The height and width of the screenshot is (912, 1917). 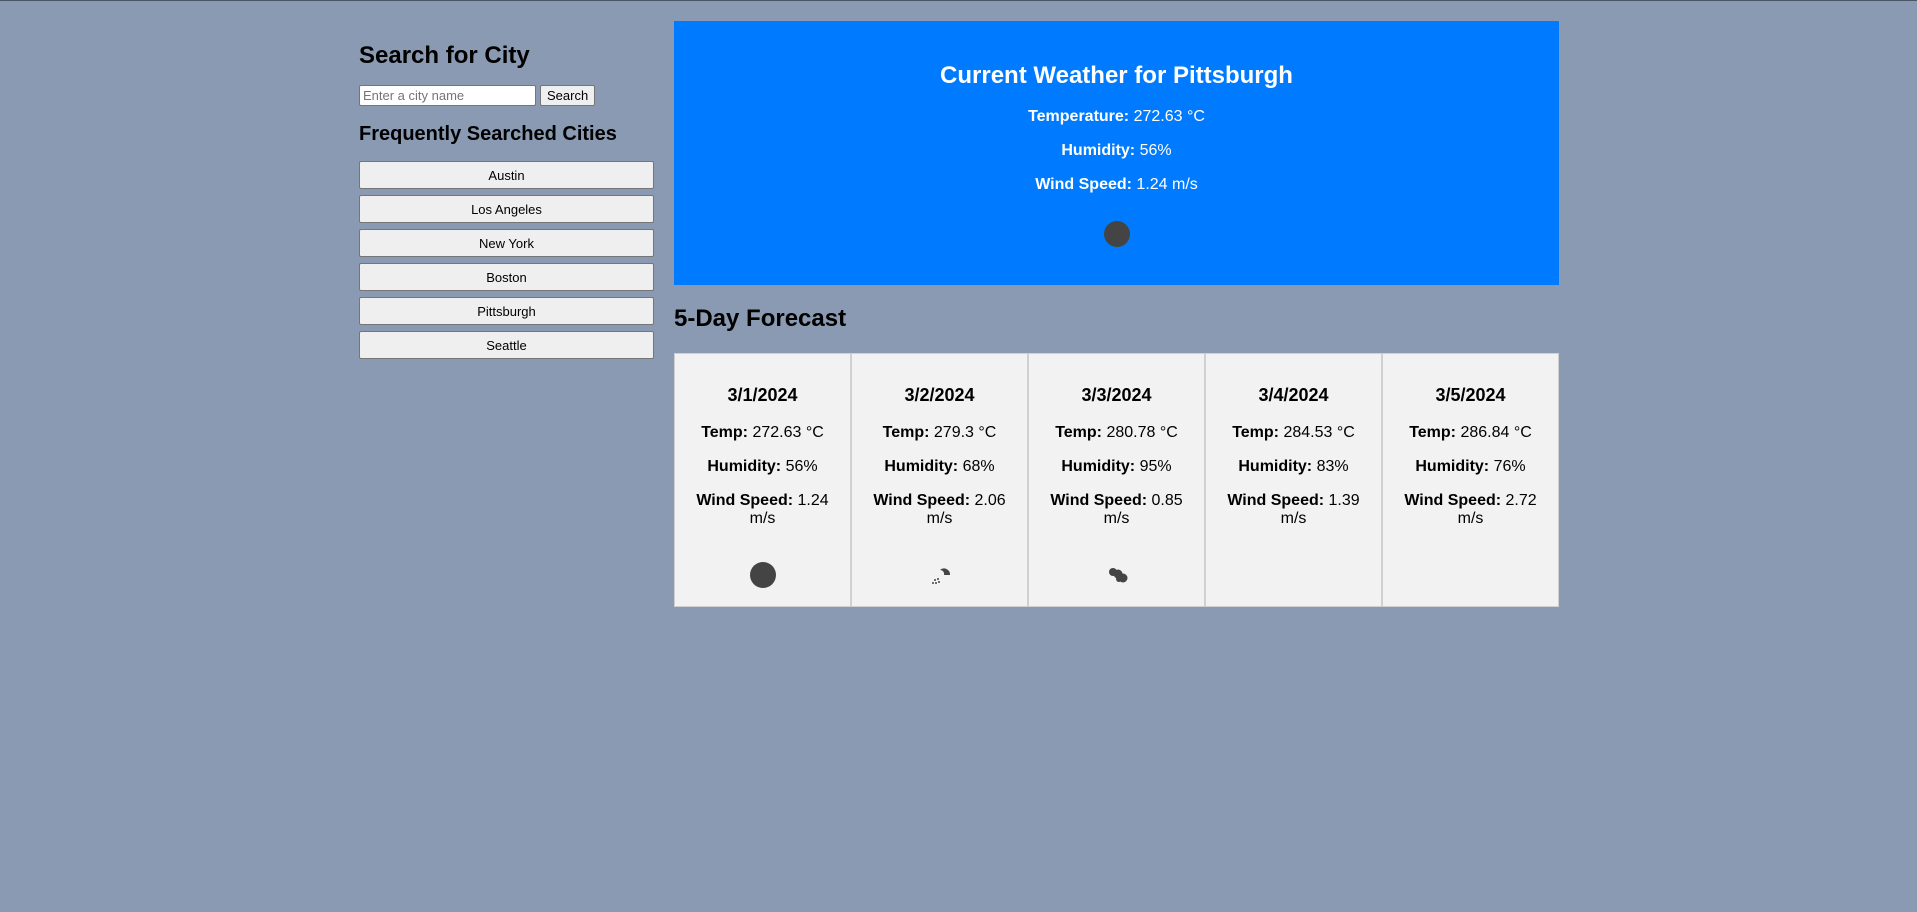 What do you see at coordinates (1116, 395) in the screenshot?
I see `forecast-date: 3/3/2024` at bounding box center [1116, 395].